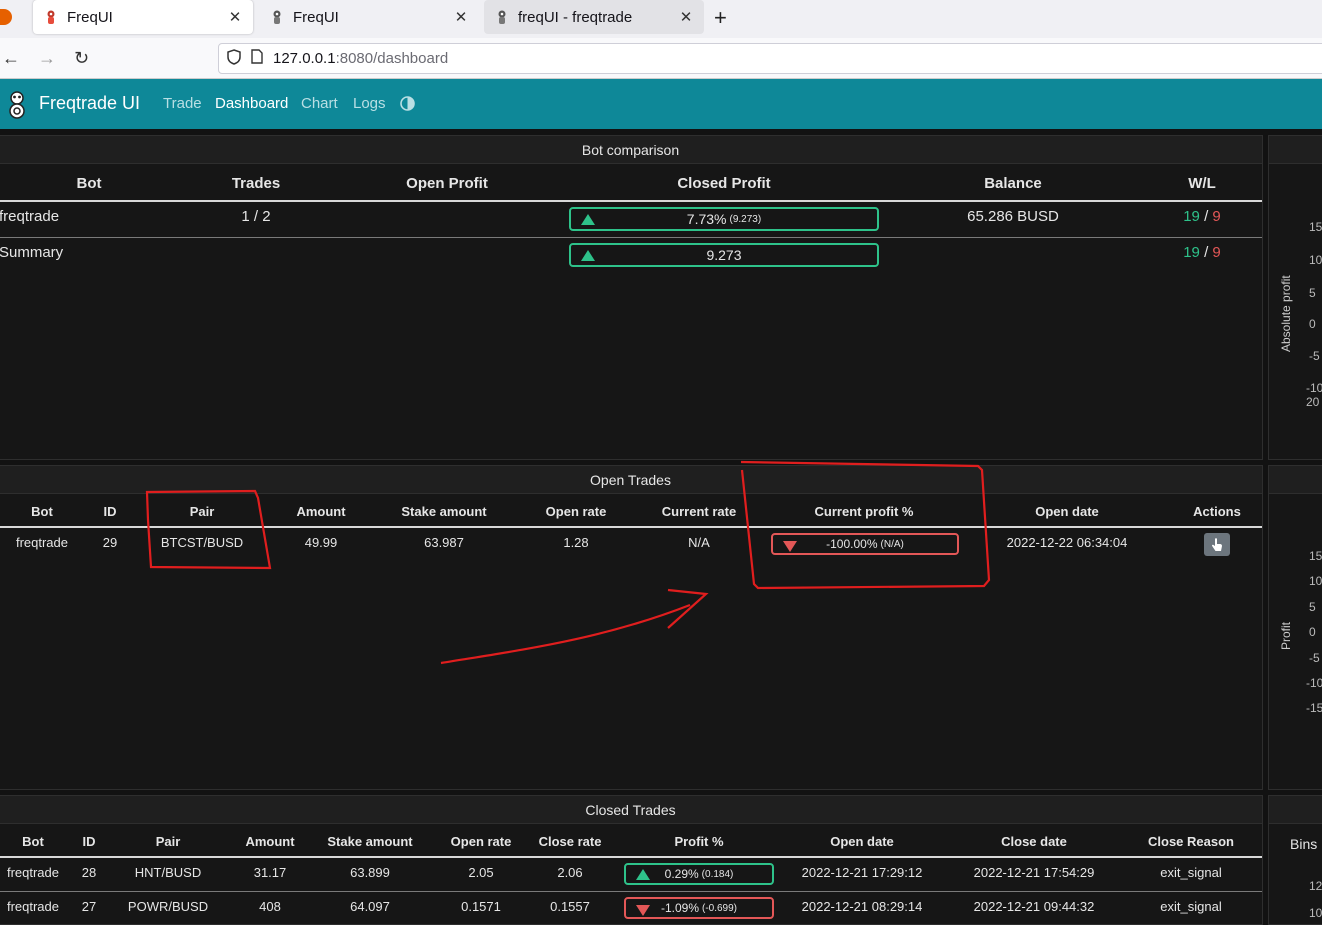  I want to click on profit-chart-panel: Profit 15 10 5 0 -5 -10 -15, so click(1295, 627).